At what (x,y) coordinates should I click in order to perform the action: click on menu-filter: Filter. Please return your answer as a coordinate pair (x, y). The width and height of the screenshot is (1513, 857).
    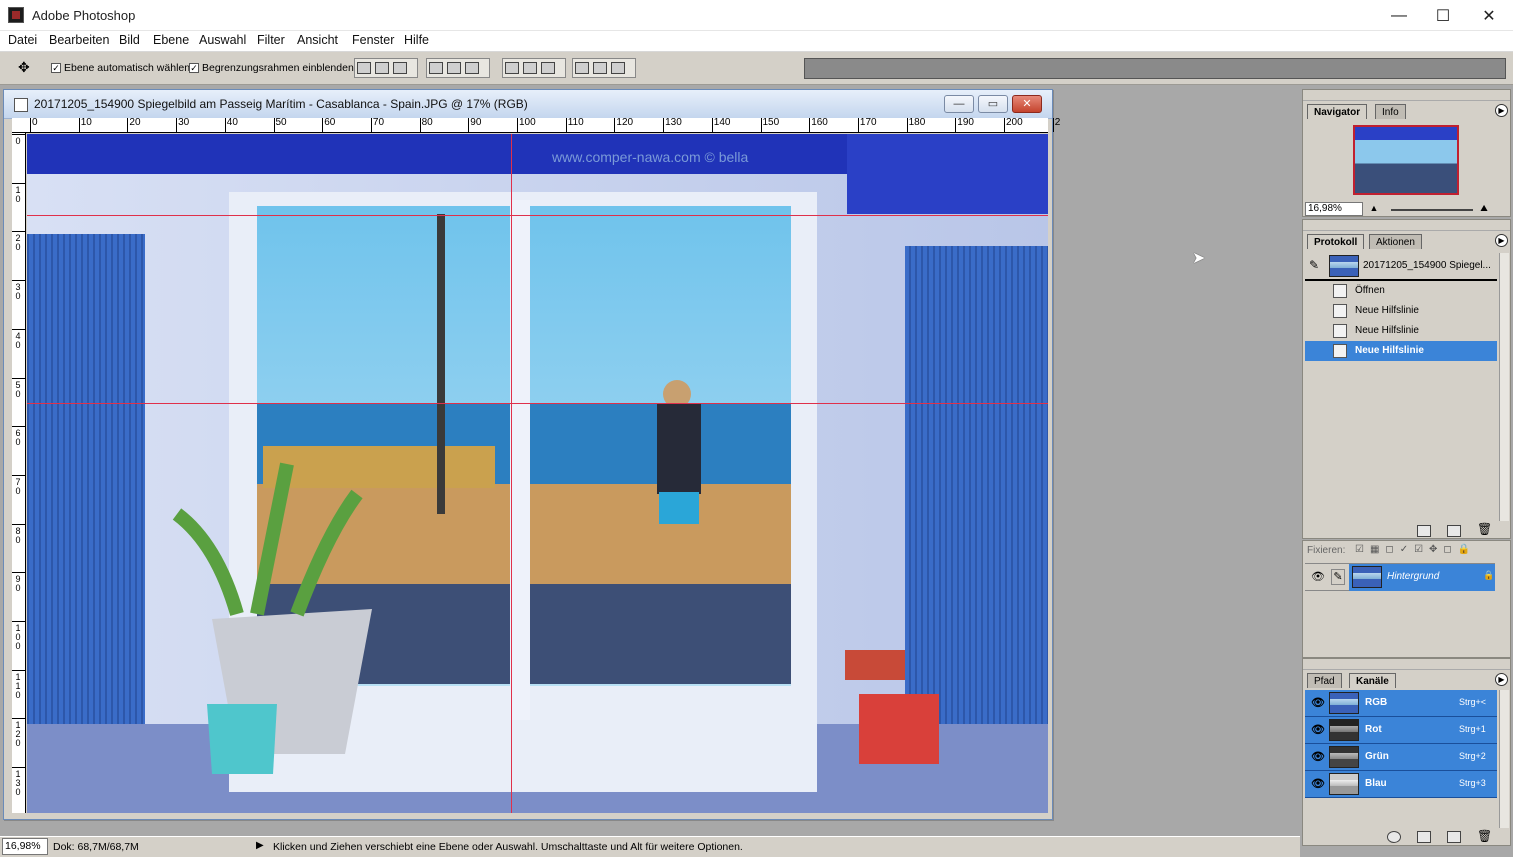
    Looking at the image, I should click on (271, 40).